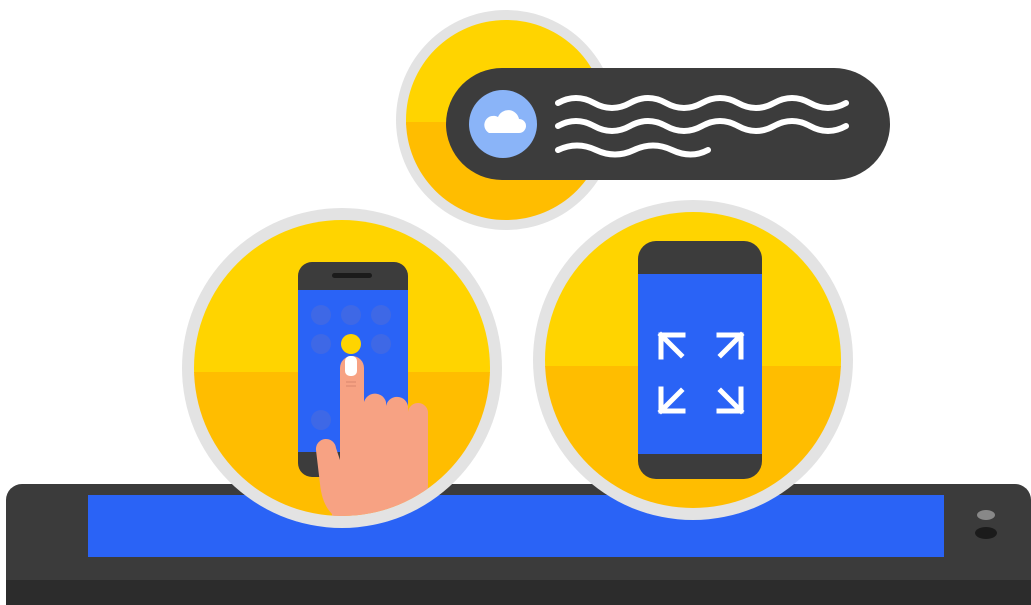  Describe the element at coordinates (700, 360) in the screenshot. I see `phone` at that location.